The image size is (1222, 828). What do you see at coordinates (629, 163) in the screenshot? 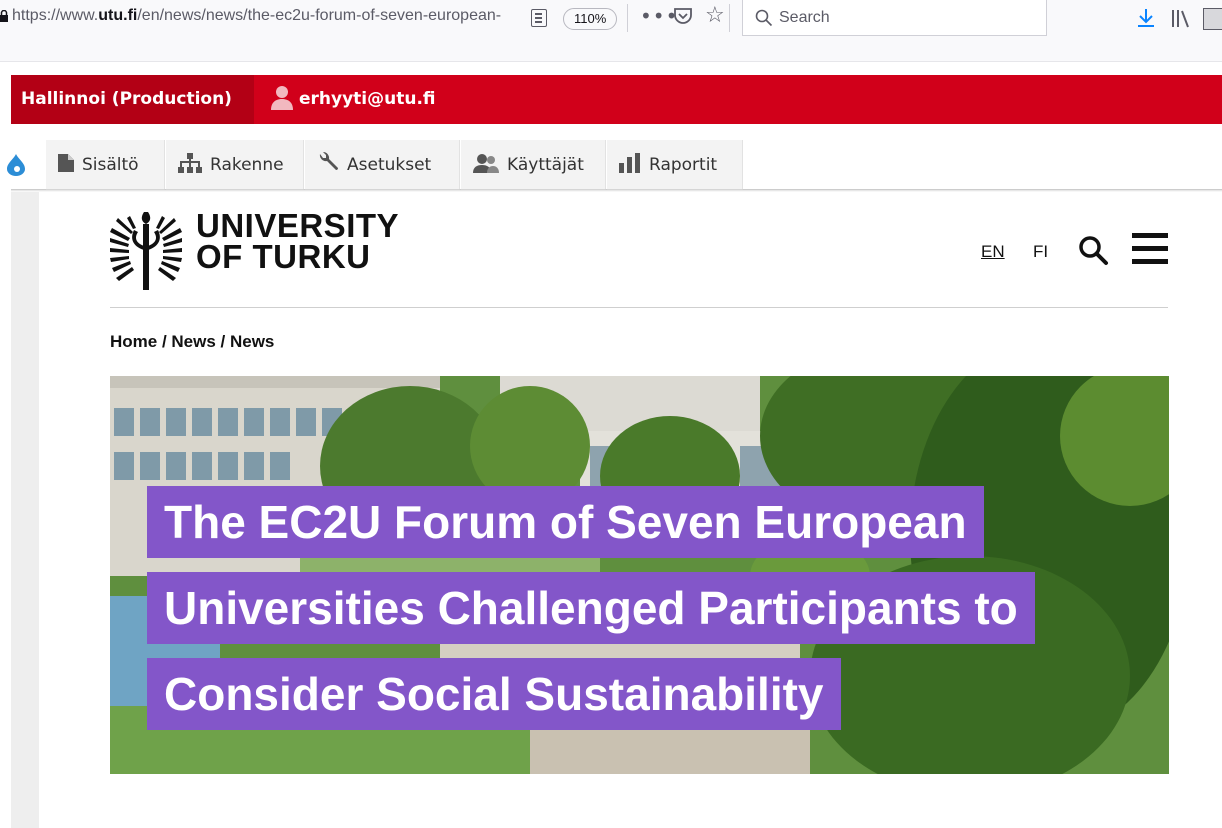
I see `bar-chart-icon` at bounding box center [629, 163].